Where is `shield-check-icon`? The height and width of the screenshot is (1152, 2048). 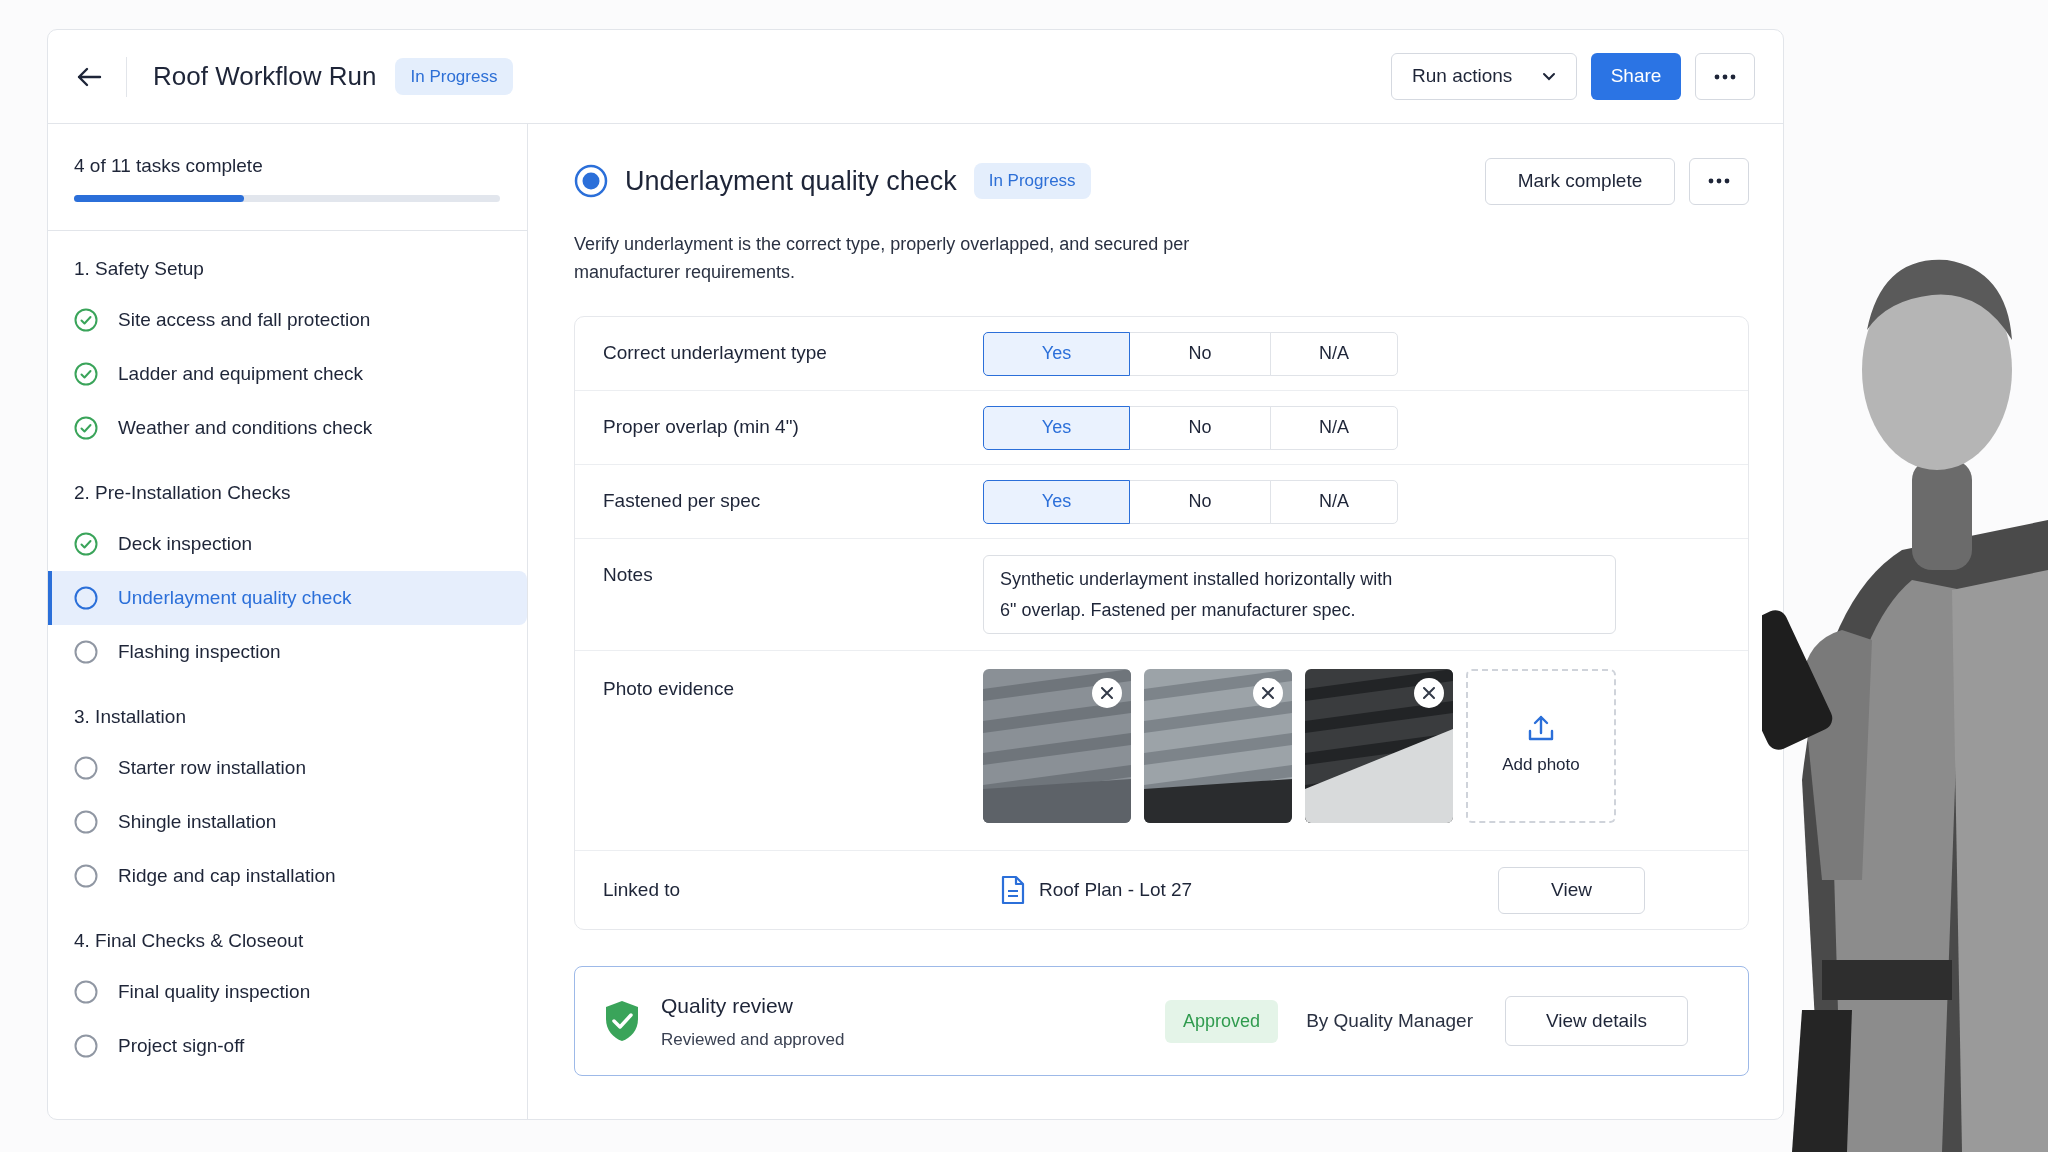
shield-check-icon is located at coordinates (622, 1021).